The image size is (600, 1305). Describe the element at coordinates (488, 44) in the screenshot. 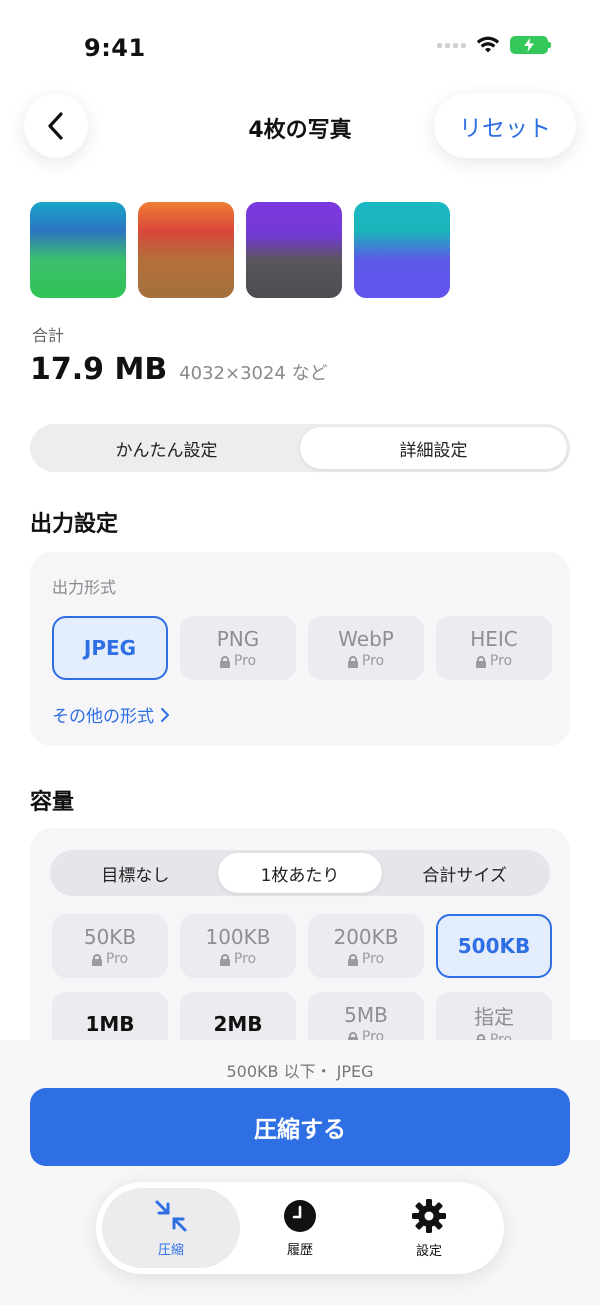

I see `wifi-icon` at that location.